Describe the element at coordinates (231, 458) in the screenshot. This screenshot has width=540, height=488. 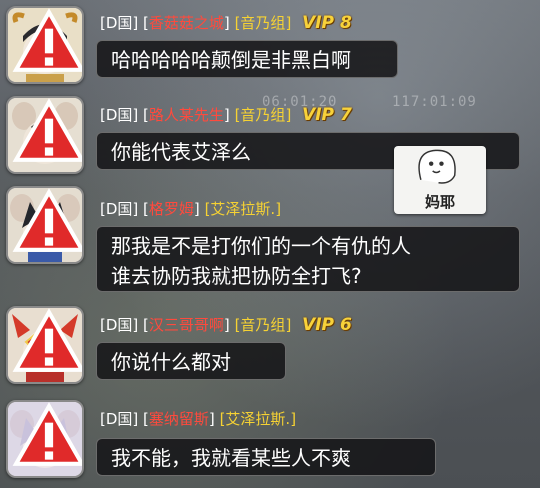
I see `message-text: 我不能，我就看某些人不爽` at that location.